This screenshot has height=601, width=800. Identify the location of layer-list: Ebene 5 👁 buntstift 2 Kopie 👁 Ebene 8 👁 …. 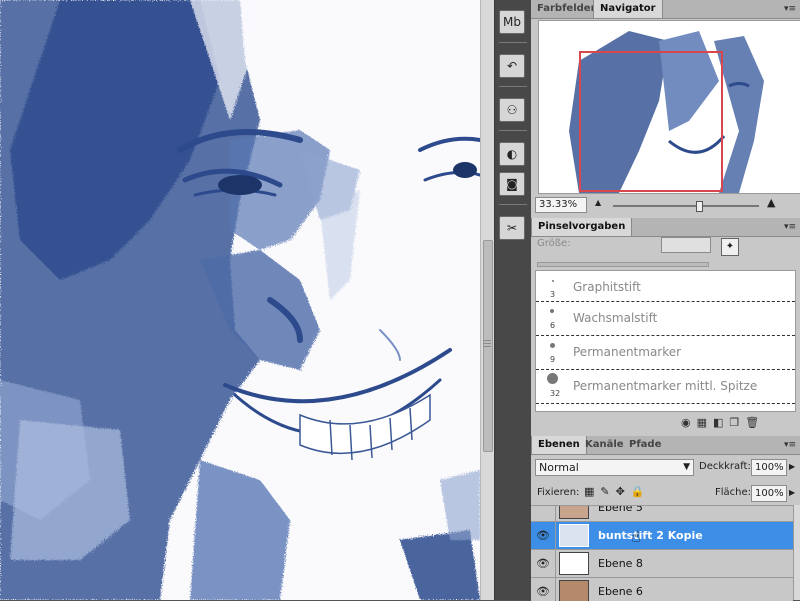
(662, 553).